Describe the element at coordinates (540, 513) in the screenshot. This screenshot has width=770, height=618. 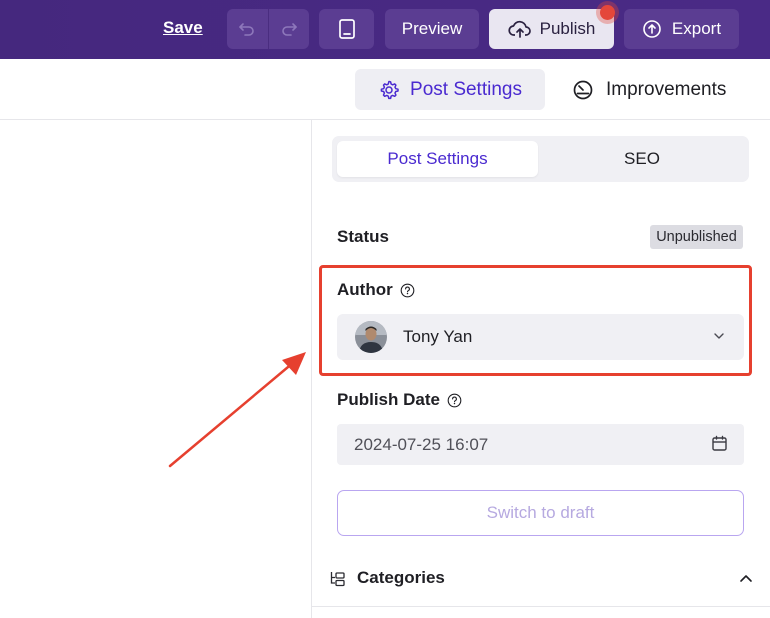
I see `switch-to-draft-button: Switch to draft` at that location.